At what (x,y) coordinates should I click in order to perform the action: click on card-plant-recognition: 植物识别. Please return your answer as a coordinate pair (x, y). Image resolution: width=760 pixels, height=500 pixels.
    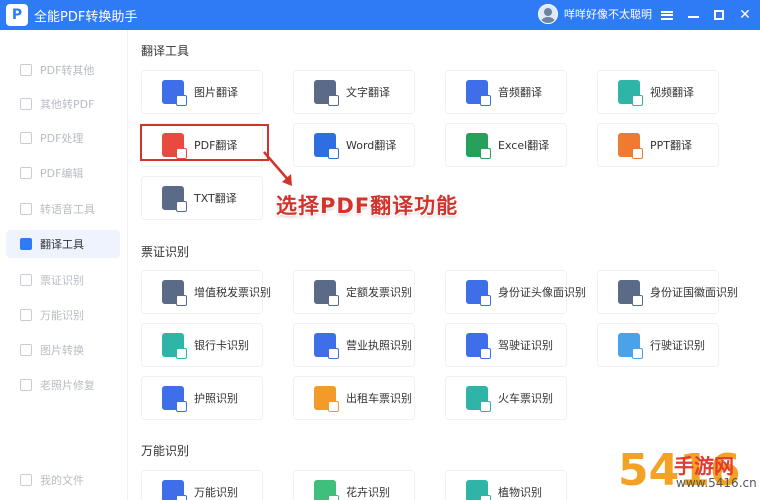
    Looking at the image, I should click on (506, 485).